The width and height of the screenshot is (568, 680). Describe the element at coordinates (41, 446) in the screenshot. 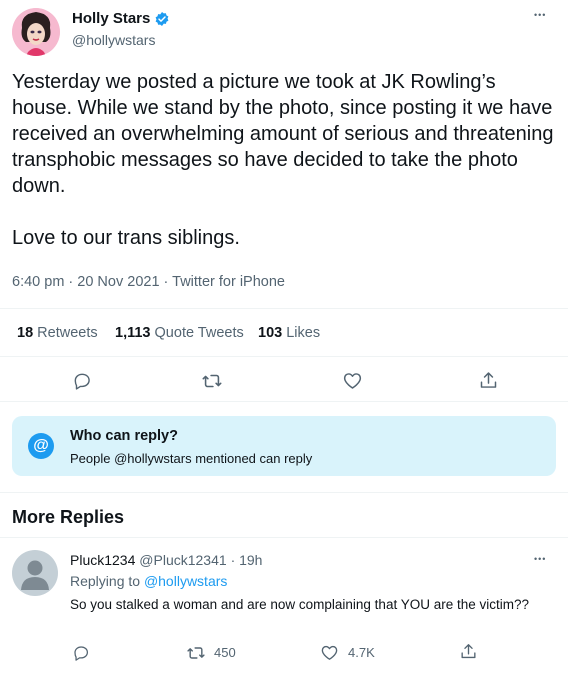

I see `at-icon: @` at that location.